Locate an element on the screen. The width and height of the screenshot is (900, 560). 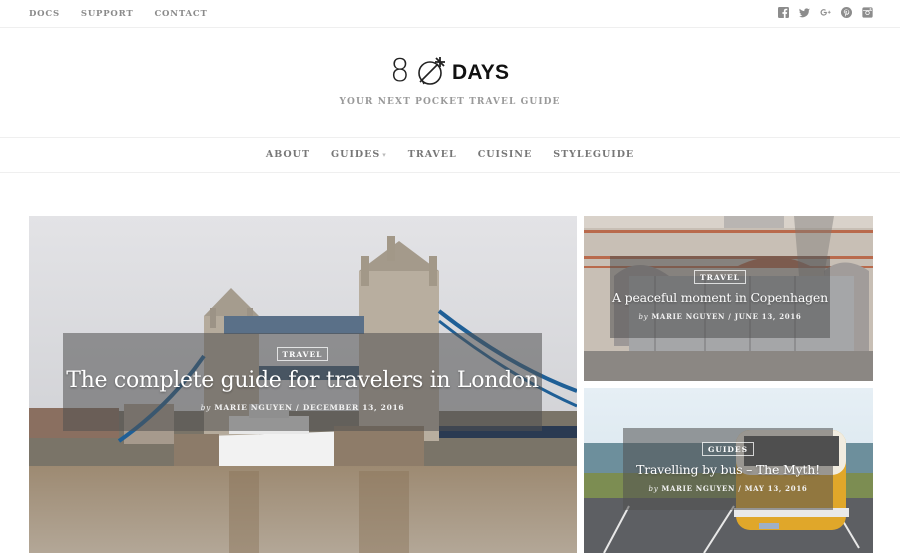
social-links is located at coordinates (825, 12).